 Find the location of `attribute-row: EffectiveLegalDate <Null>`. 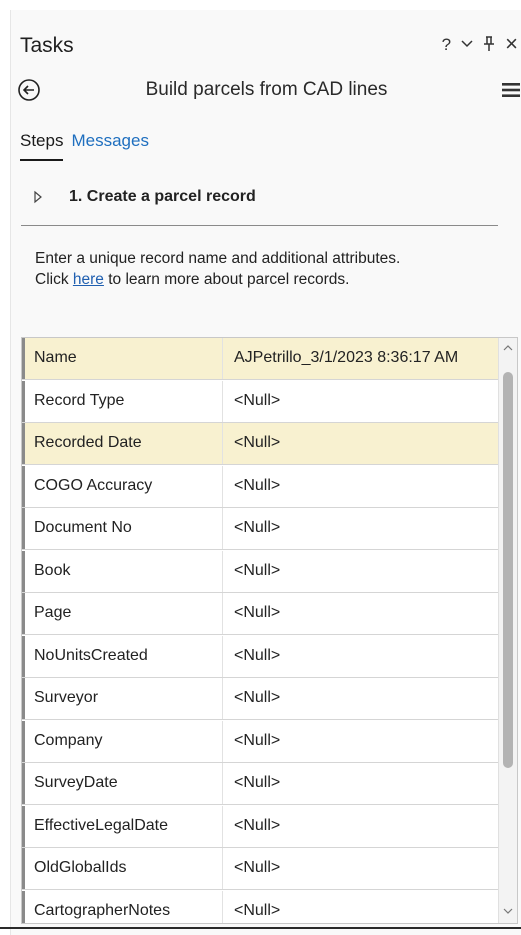

attribute-row: EffectiveLegalDate <Null> is located at coordinates (265, 826).